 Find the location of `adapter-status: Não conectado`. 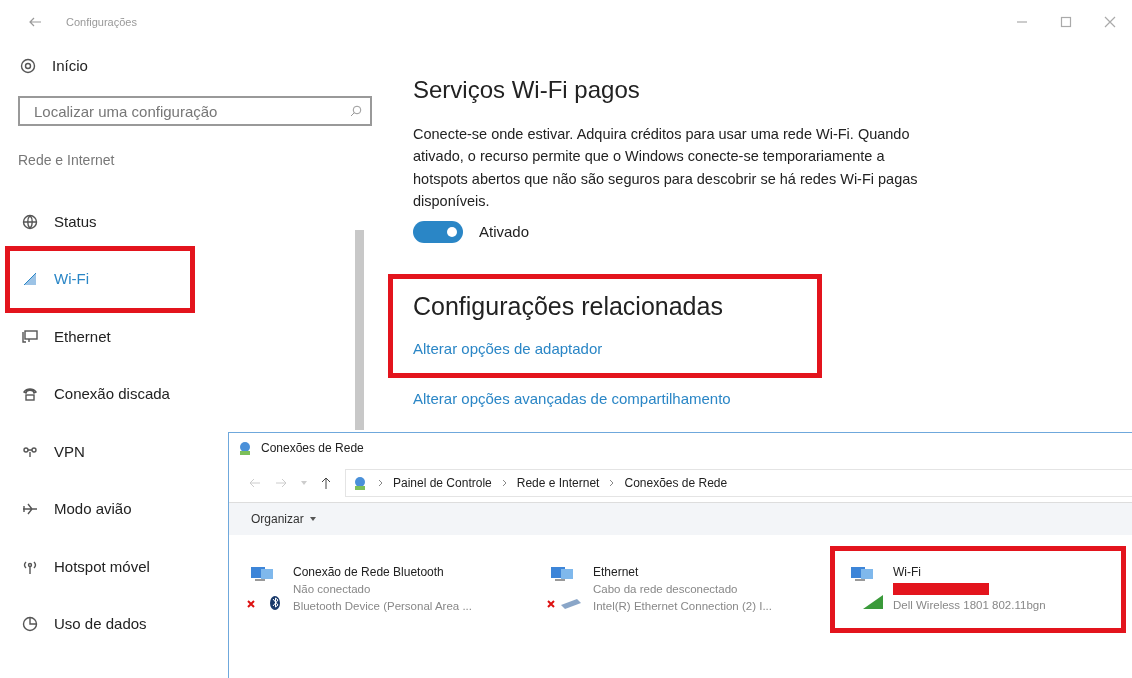

adapter-status: Não conectado is located at coordinates (332, 589).